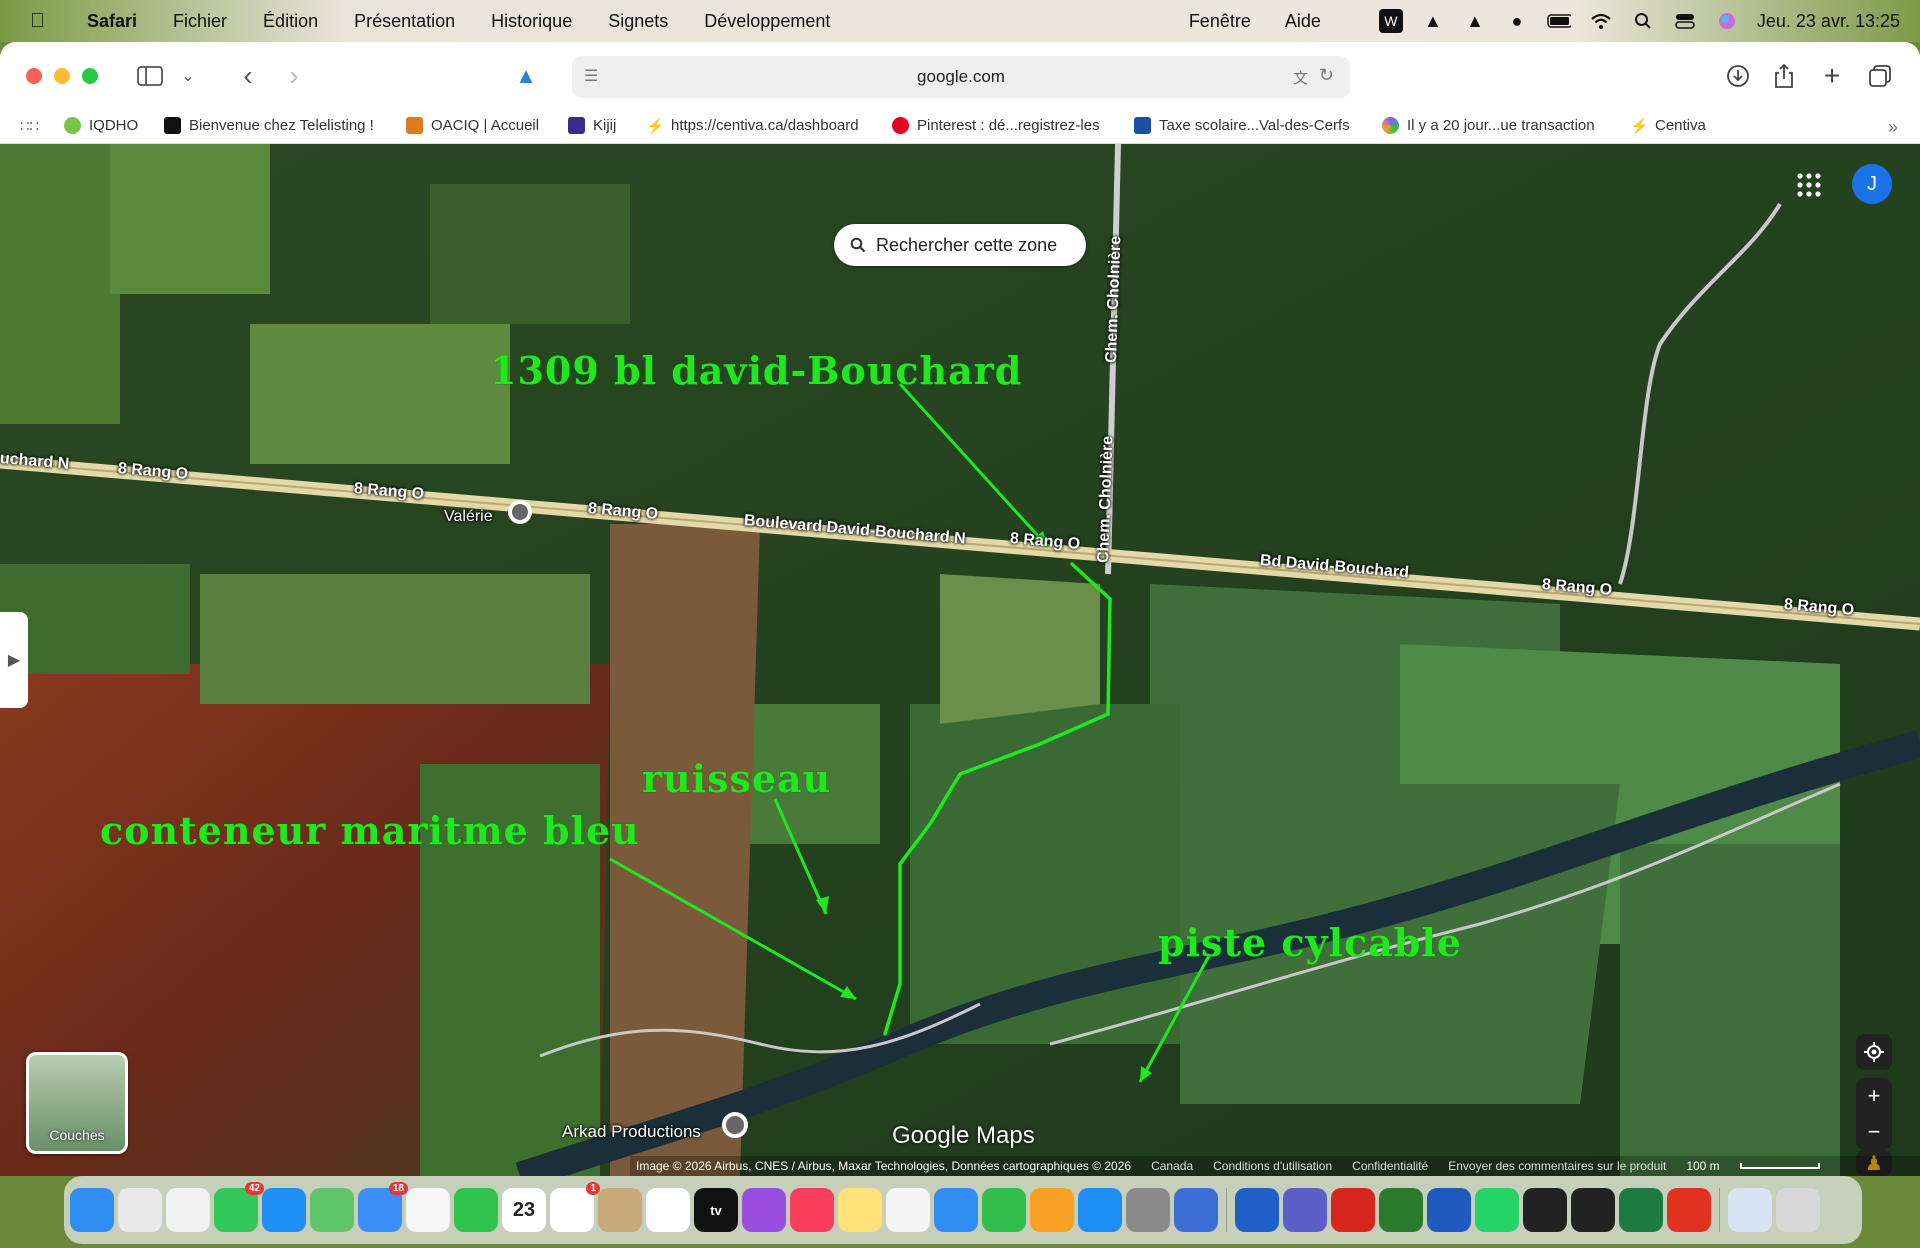  I want to click on dock-news-icon, so click(908, 1210).